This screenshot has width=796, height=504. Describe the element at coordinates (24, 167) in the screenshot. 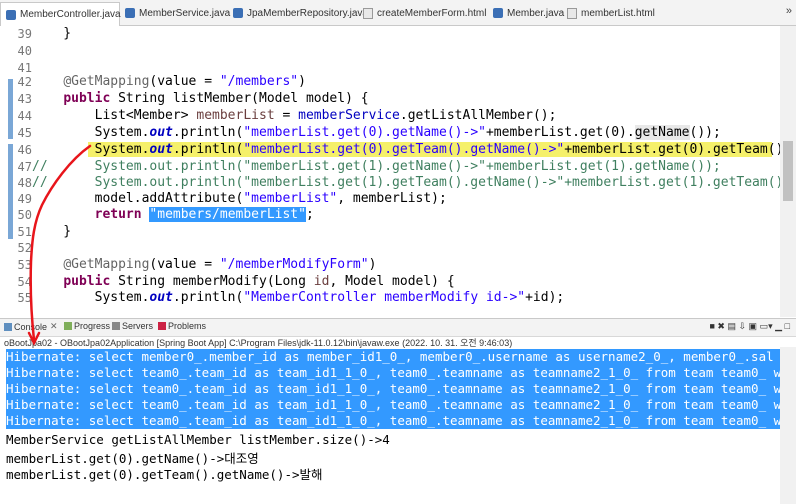

I see `line-number: 47` at that location.